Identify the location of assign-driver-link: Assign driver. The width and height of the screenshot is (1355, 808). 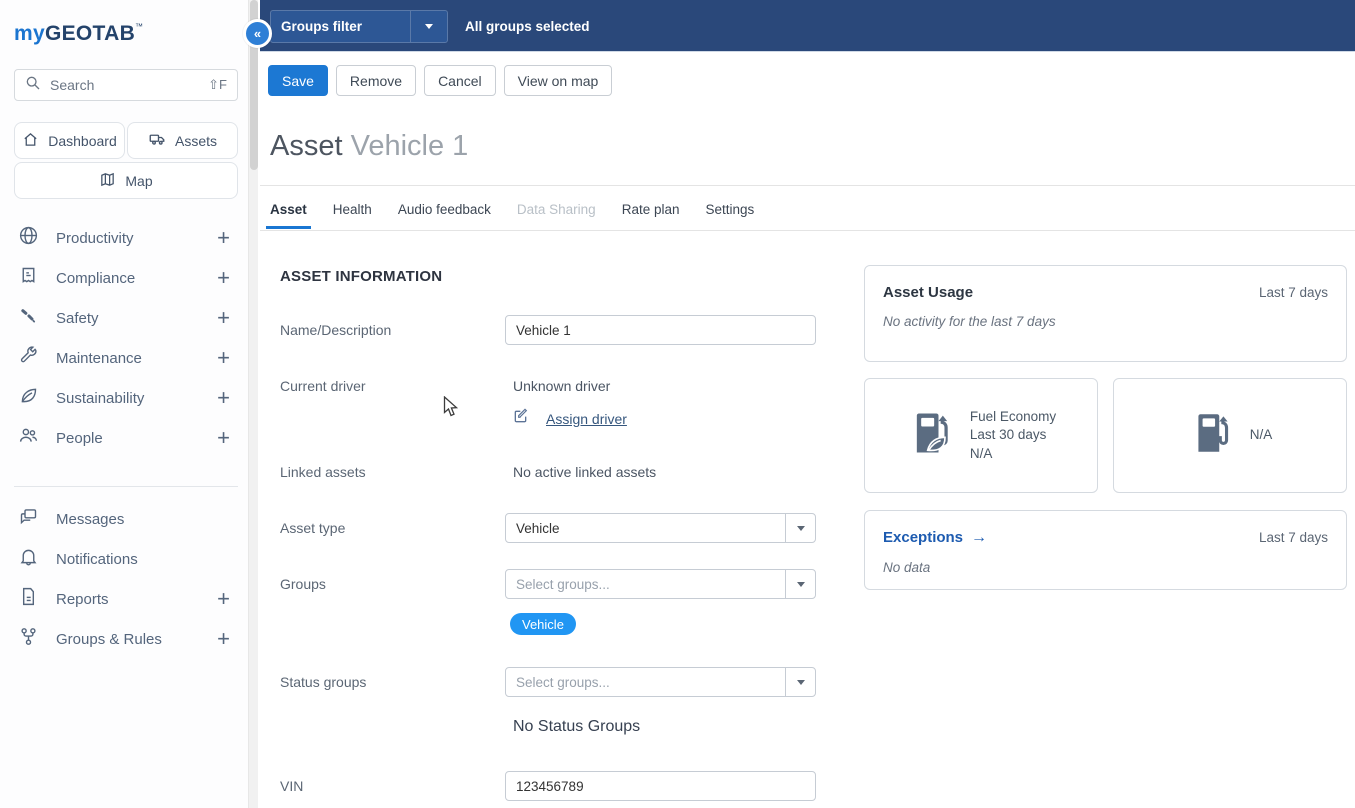
(586, 419).